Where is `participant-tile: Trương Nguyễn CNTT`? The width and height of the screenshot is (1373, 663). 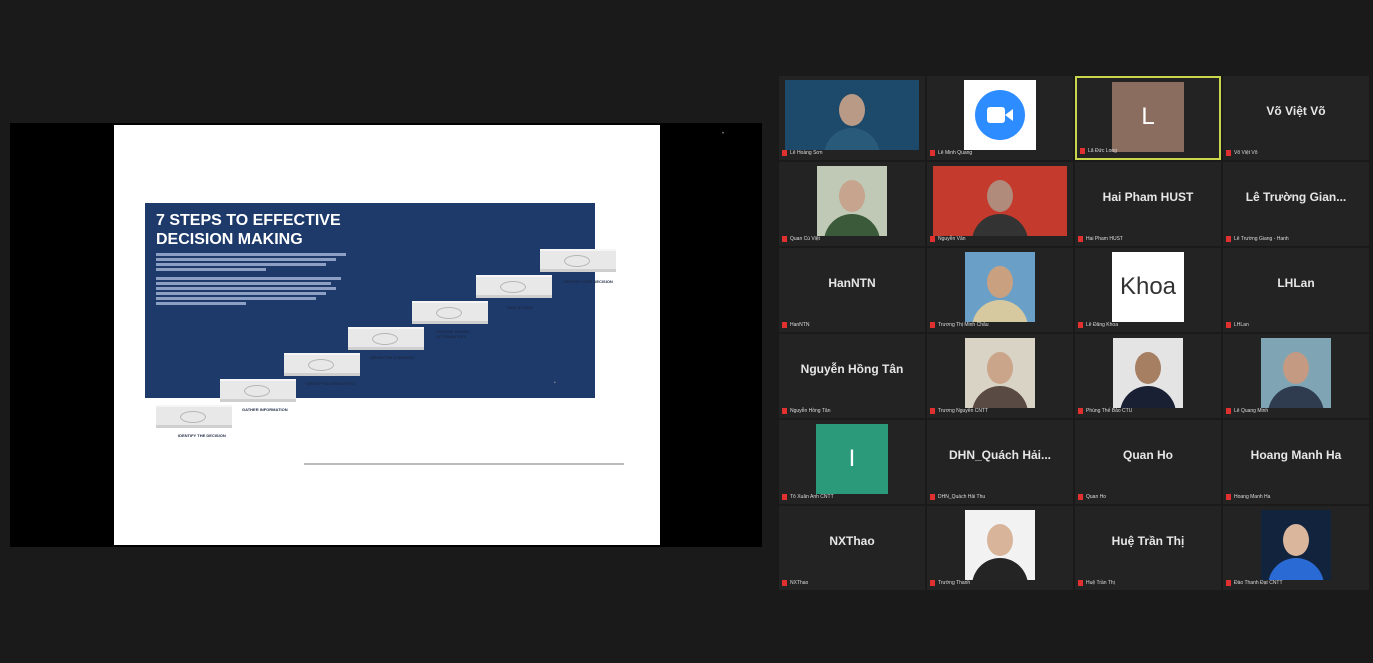
participant-tile: Trương Nguyễn CNTT is located at coordinates (1000, 376).